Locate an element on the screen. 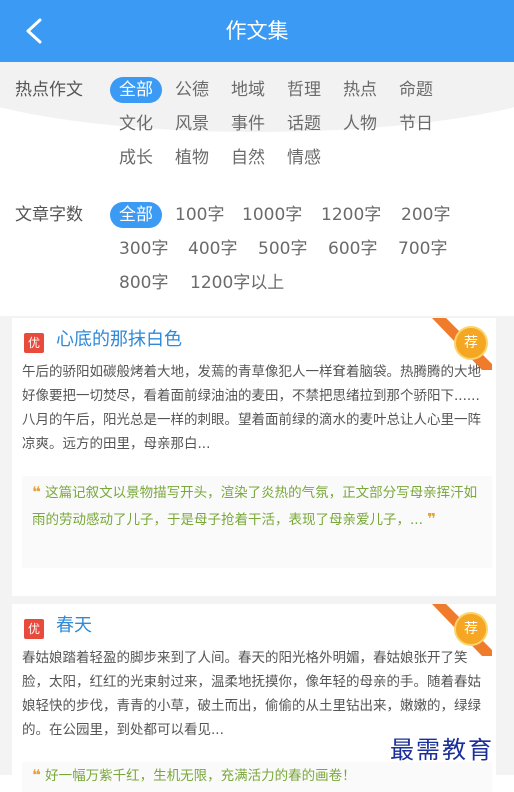 This screenshot has width=514, height=792. hot-filter-label: 热点作文 is located at coordinates (49, 90).